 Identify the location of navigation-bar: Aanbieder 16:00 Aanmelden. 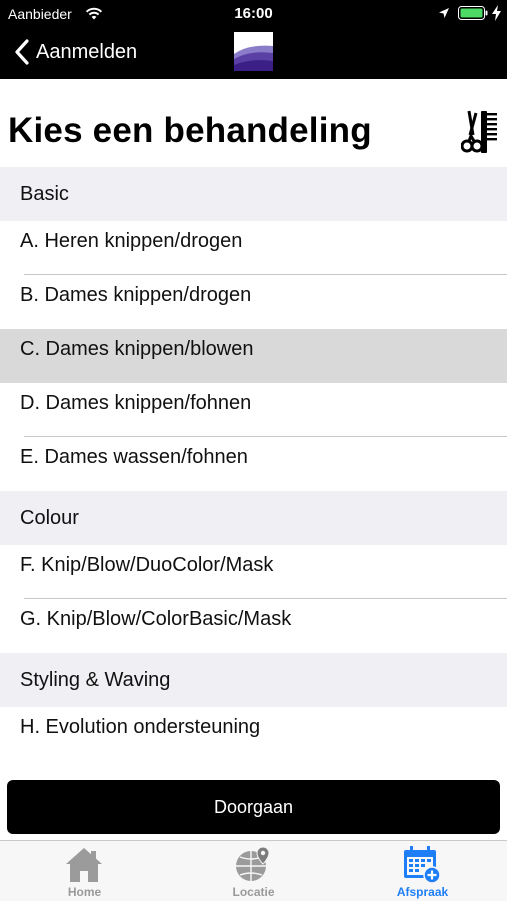
(253, 39).